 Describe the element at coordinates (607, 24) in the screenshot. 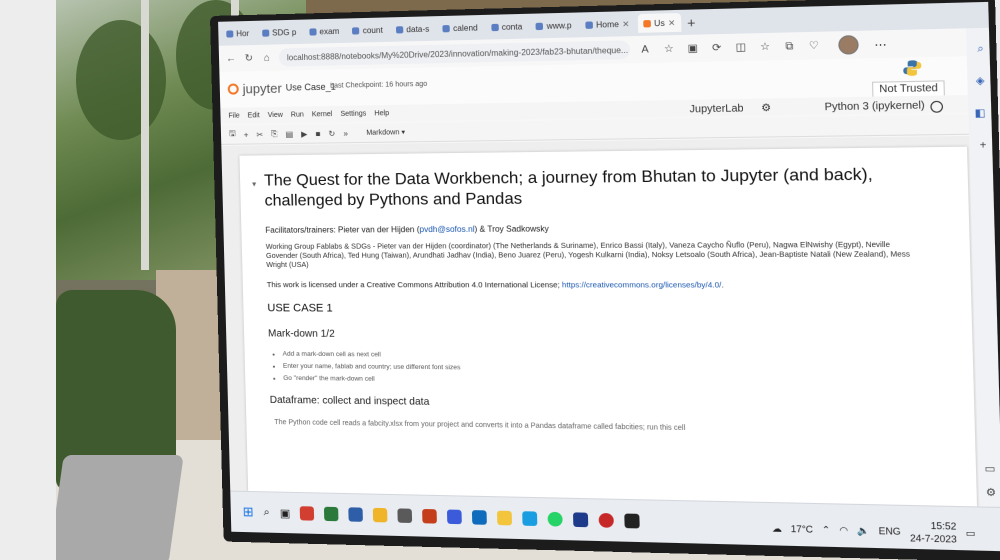

I see `browser-tab: Home ✕` at that location.